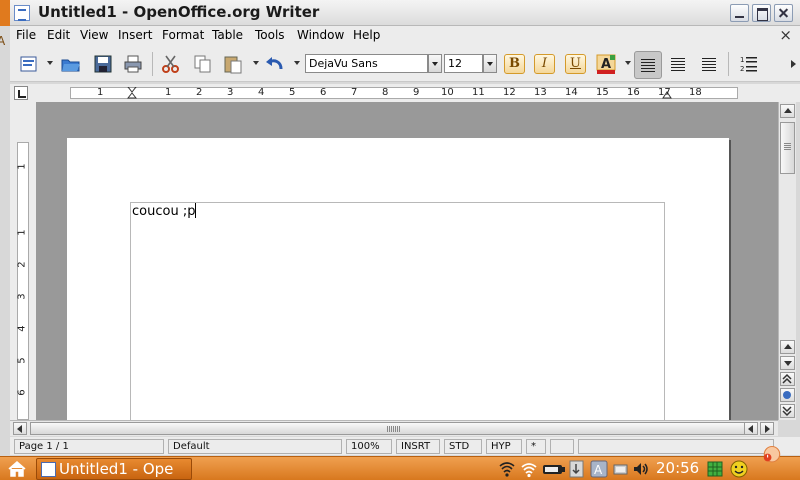  I want to click on menu-tools: Tools, so click(270, 35).